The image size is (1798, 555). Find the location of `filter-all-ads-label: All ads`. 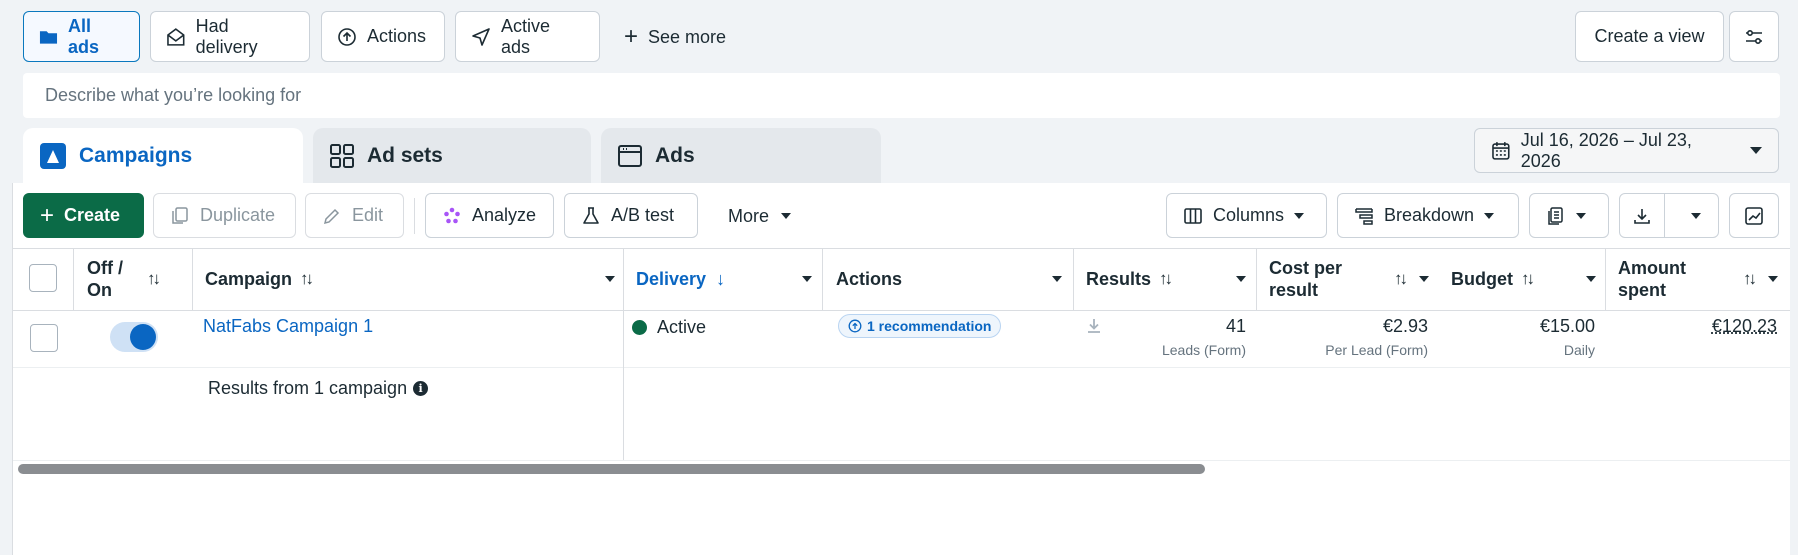

filter-all-ads-label: All ads is located at coordinates (83, 36).